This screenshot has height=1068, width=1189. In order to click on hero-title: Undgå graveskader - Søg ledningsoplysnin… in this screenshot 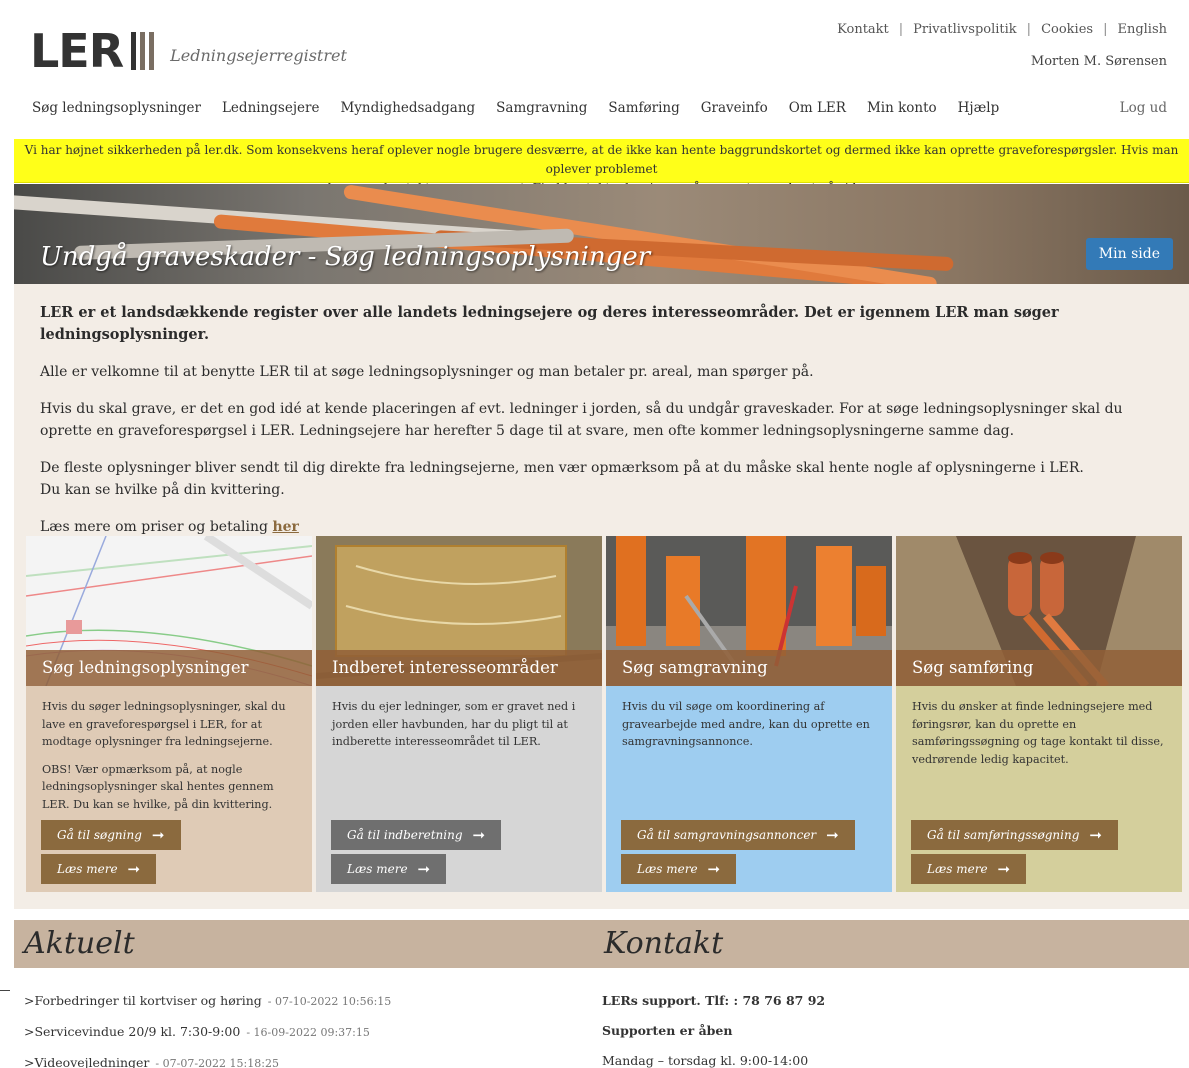, I will do `click(345, 257)`.